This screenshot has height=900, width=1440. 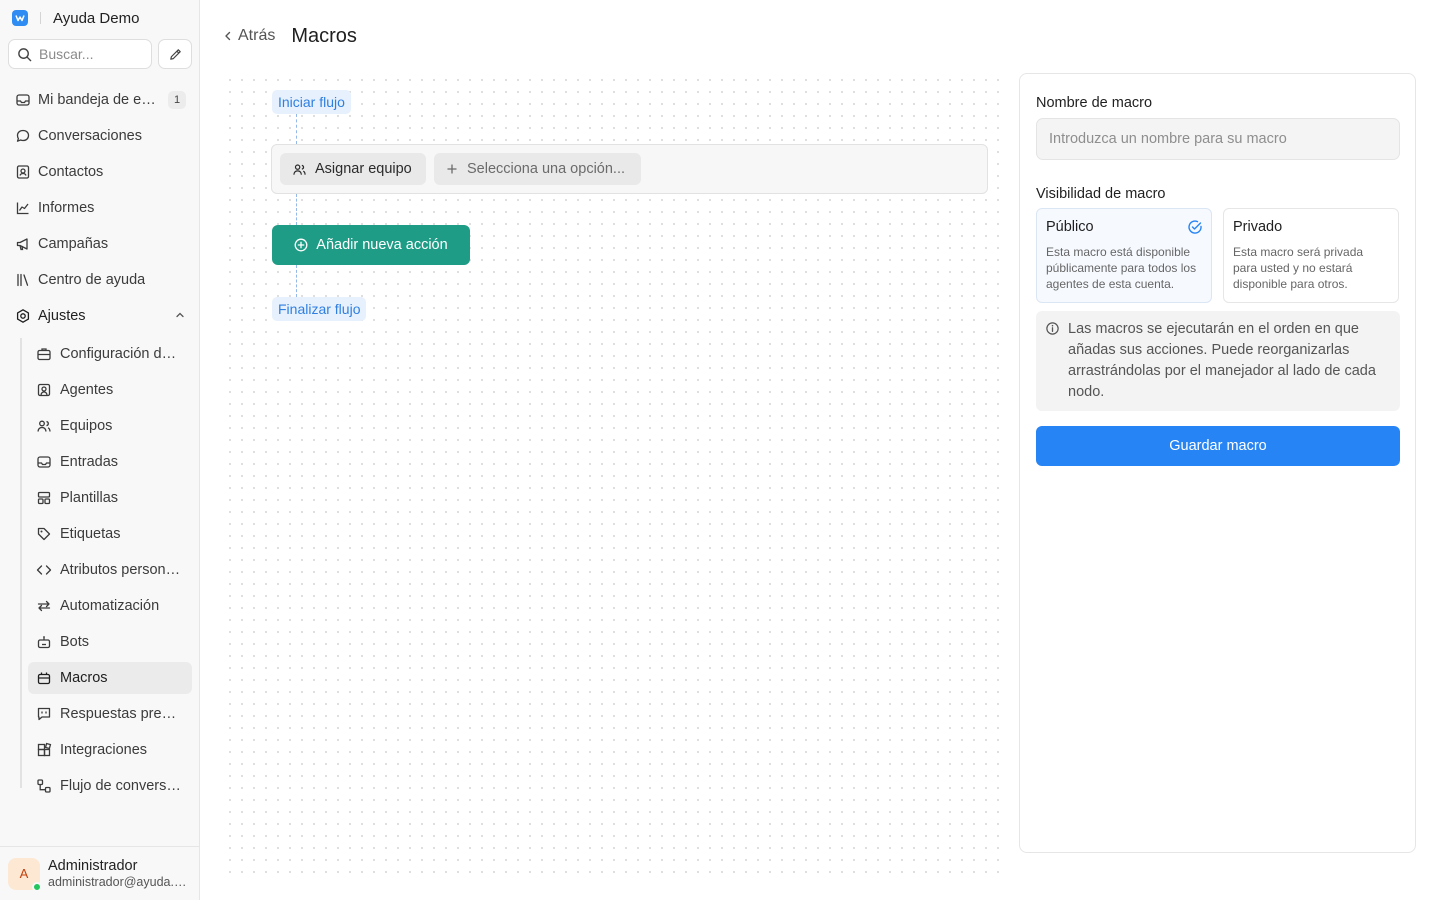 I want to click on sidebar-item-reports: Informes, so click(x=100, y=208).